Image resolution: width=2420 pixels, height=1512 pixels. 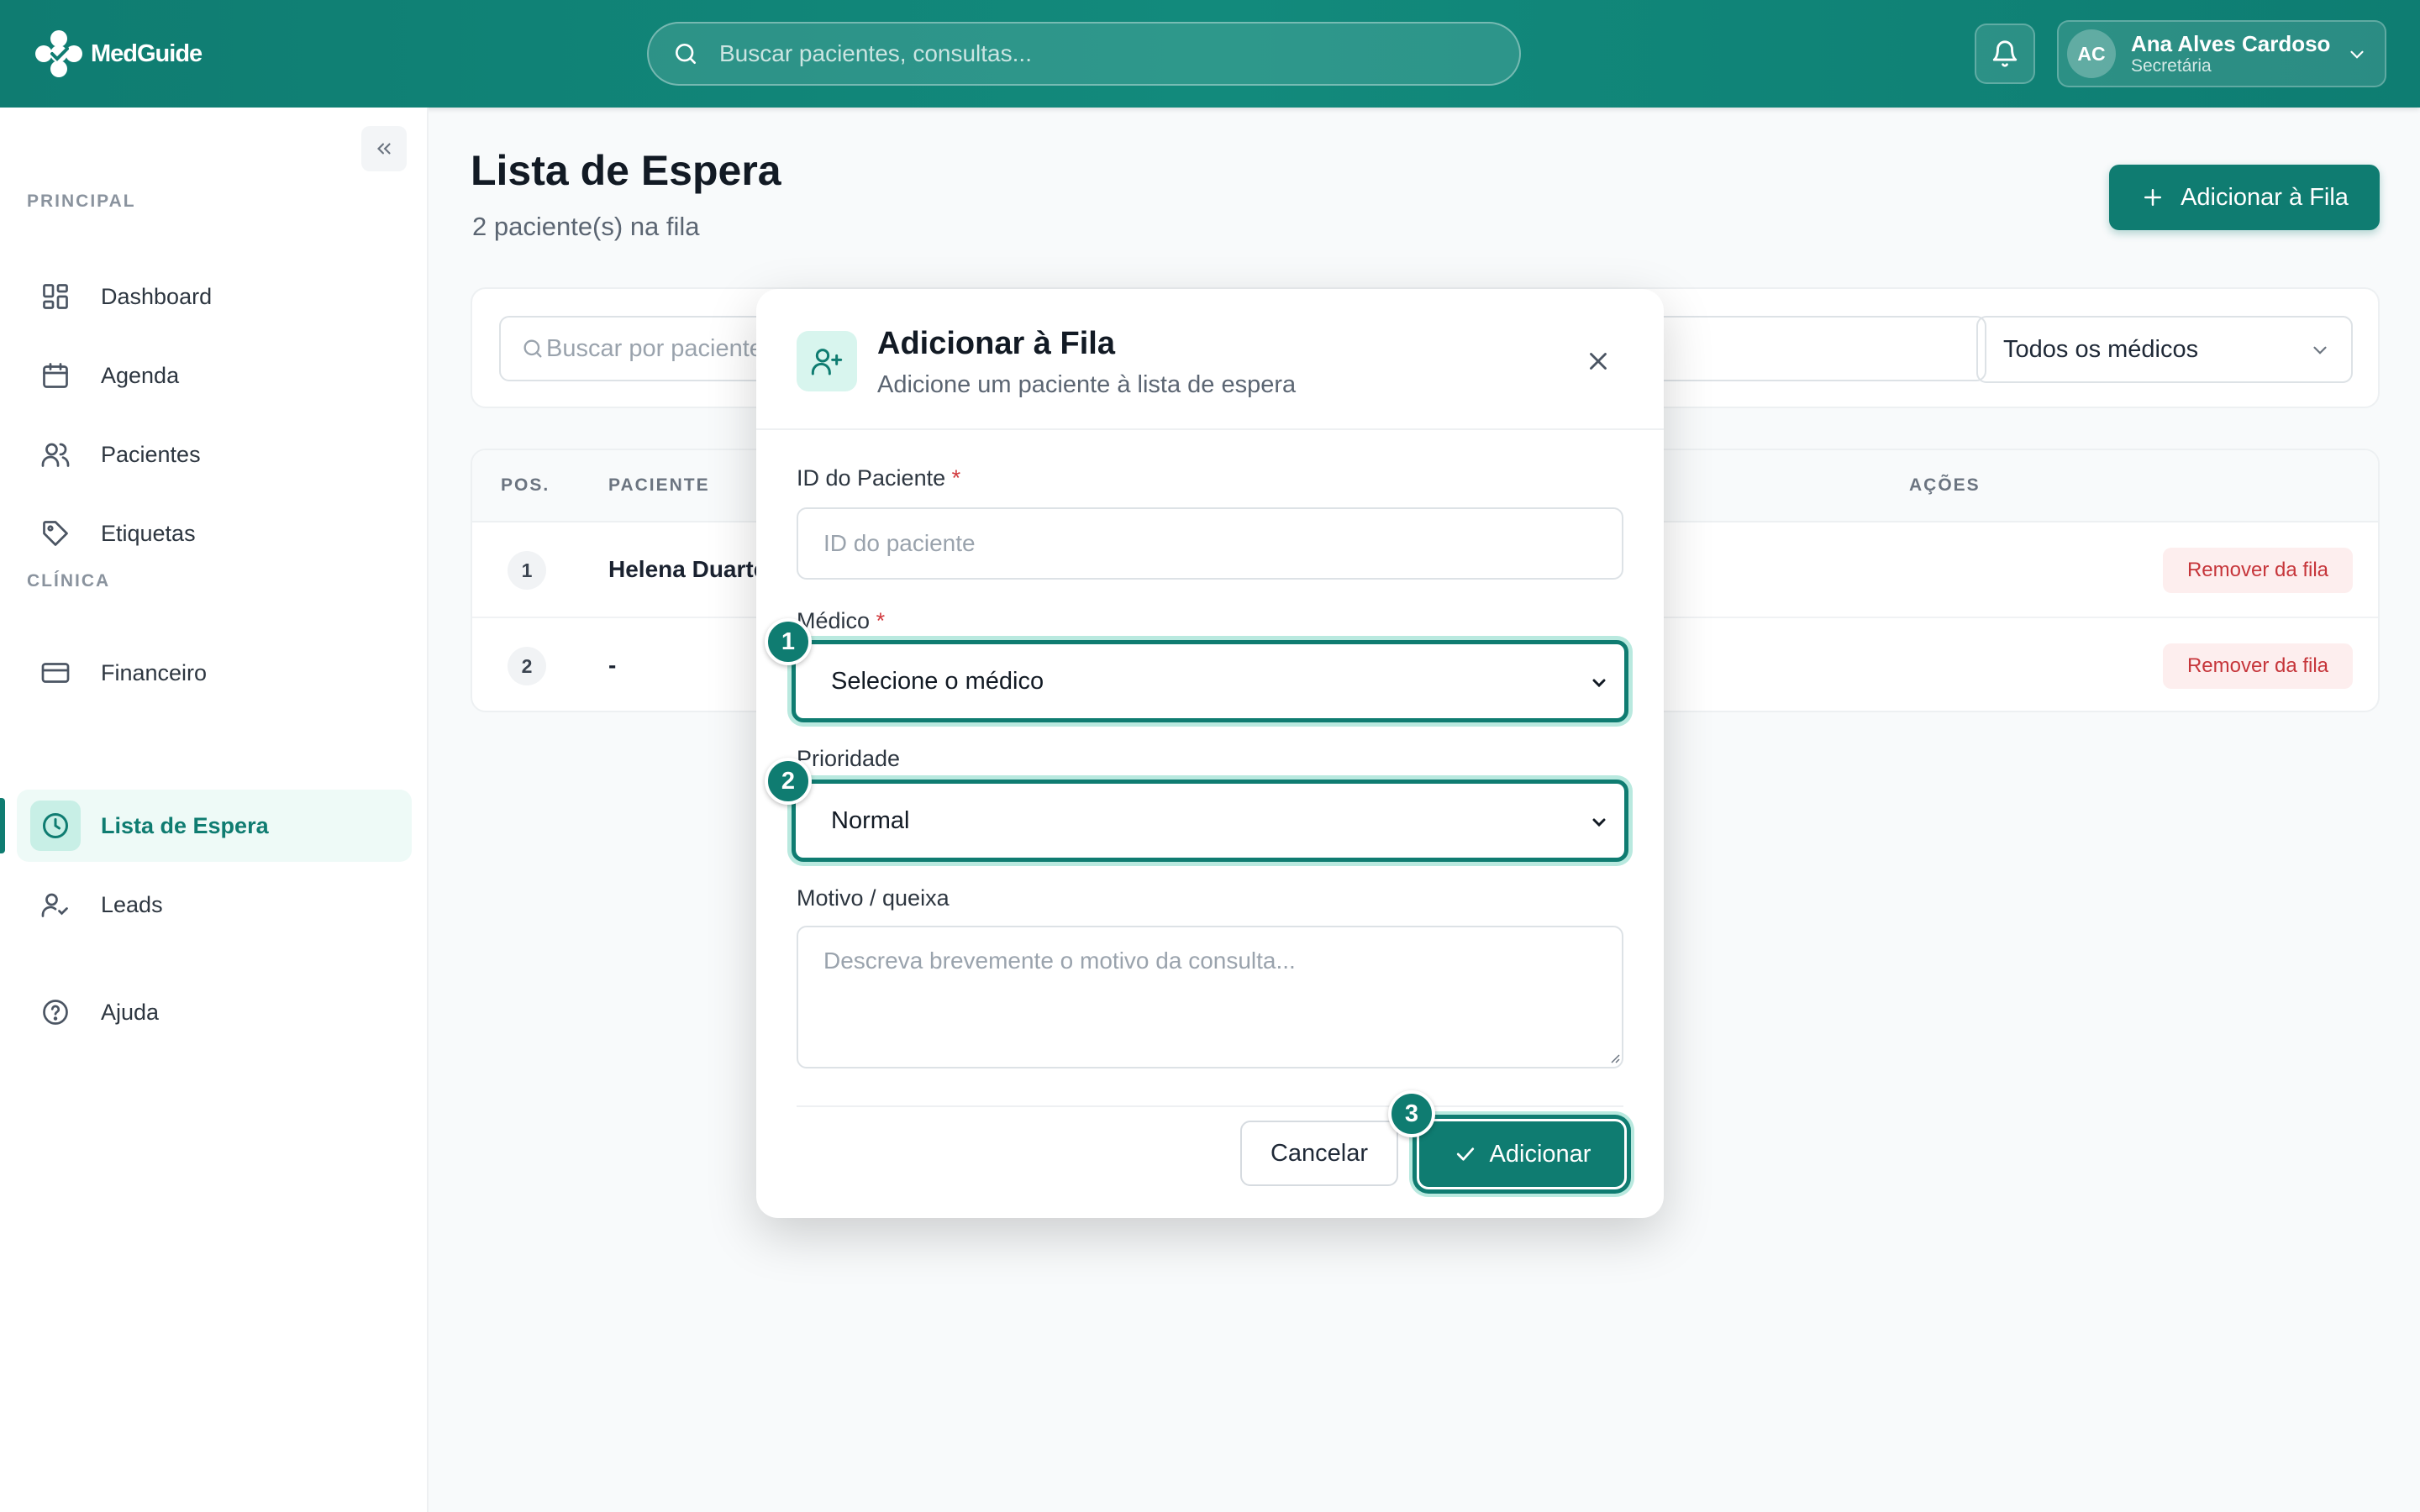 What do you see at coordinates (659, 485) in the screenshot?
I see `column-header-paciente: PACIENTE` at bounding box center [659, 485].